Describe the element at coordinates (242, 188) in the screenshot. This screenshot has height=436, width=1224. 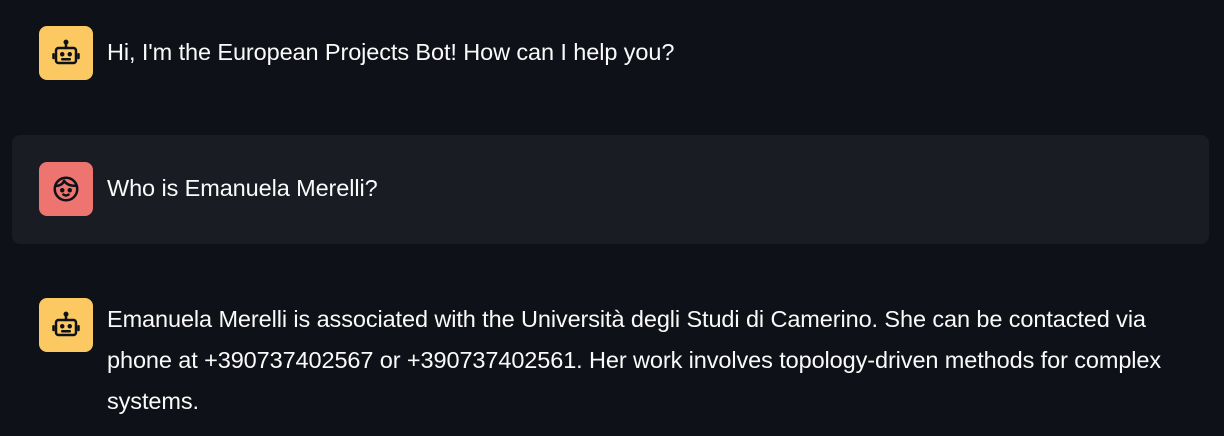
I see `message-text: Who is Emanuela Merelli?` at that location.